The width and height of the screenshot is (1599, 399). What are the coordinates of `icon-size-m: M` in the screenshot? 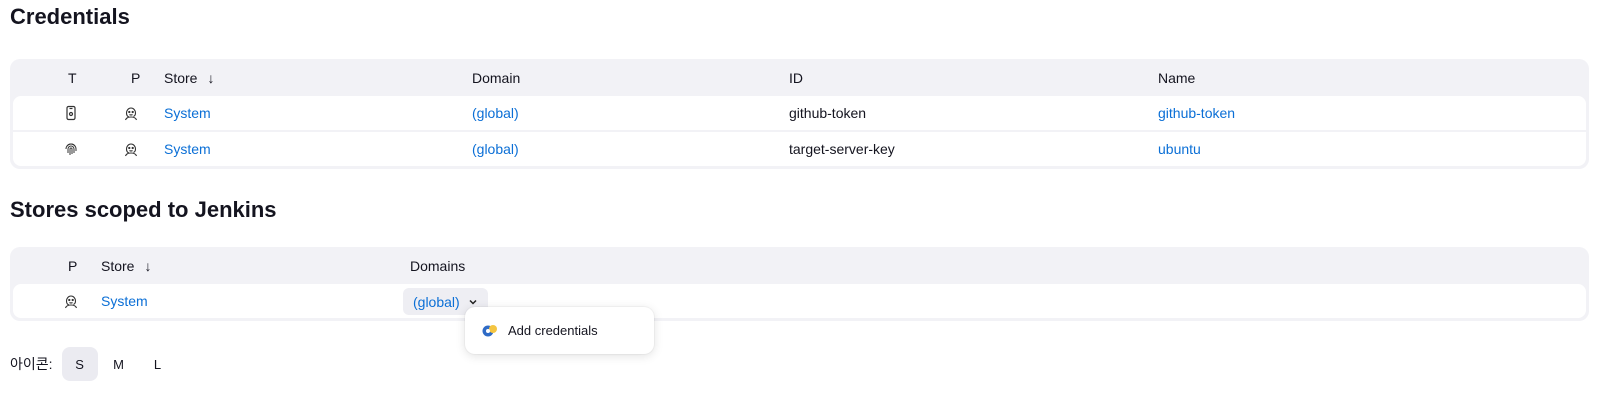 It's located at (119, 364).